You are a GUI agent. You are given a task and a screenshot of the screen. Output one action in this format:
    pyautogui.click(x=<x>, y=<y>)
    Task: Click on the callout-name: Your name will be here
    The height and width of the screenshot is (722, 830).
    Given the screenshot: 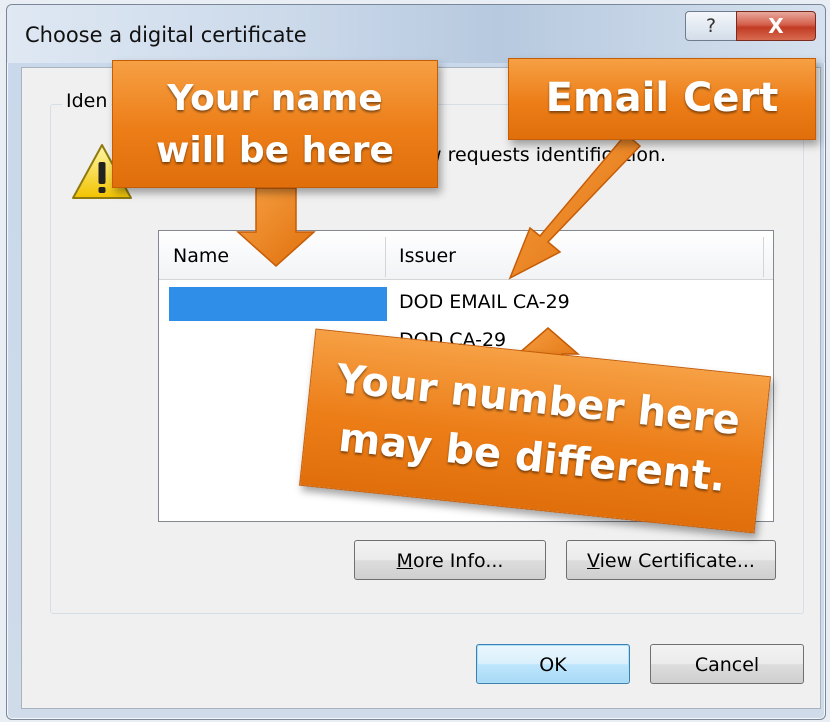 What is the action you would take?
    pyautogui.click(x=275, y=124)
    